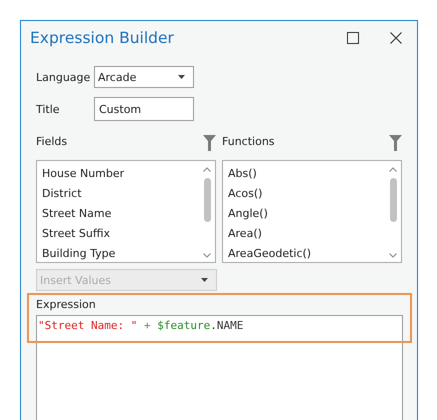 The image size is (437, 420). What do you see at coordinates (248, 141) in the screenshot?
I see `functions-label: Functions` at bounding box center [248, 141].